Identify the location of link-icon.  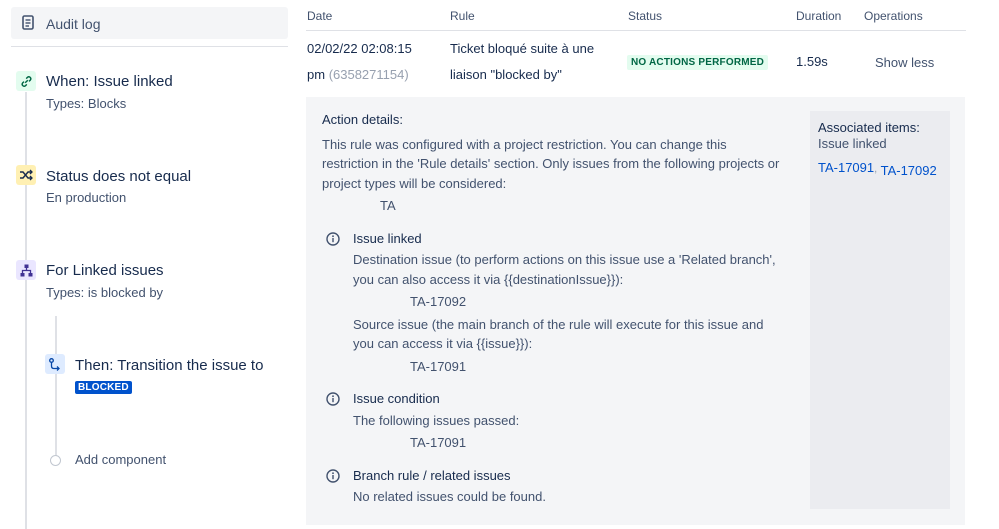
(26, 81).